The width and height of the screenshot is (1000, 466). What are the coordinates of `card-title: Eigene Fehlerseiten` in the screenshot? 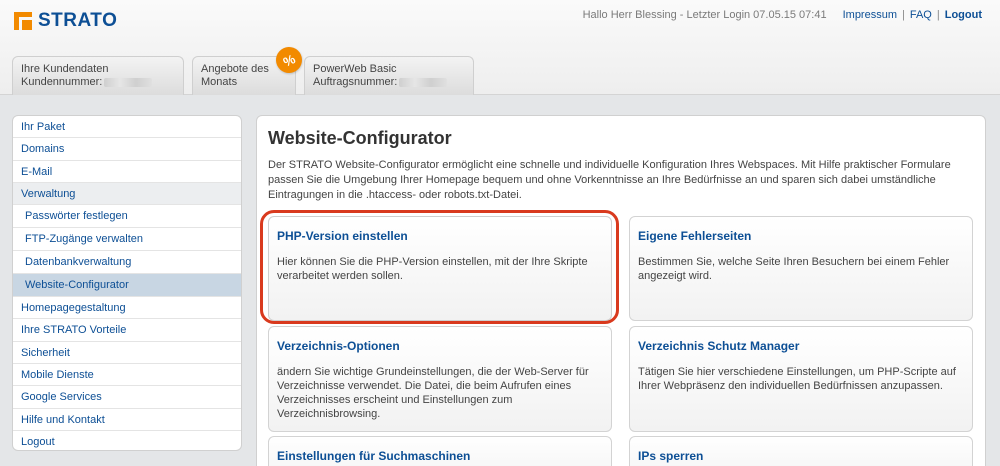 It's located at (801, 236).